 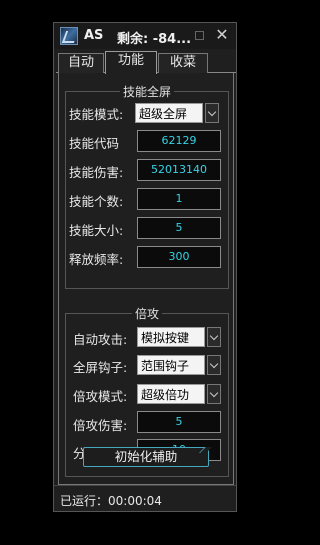 What do you see at coordinates (179, 257) in the screenshot?
I see `release-frequency-field: 300` at bounding box center [179, 257].